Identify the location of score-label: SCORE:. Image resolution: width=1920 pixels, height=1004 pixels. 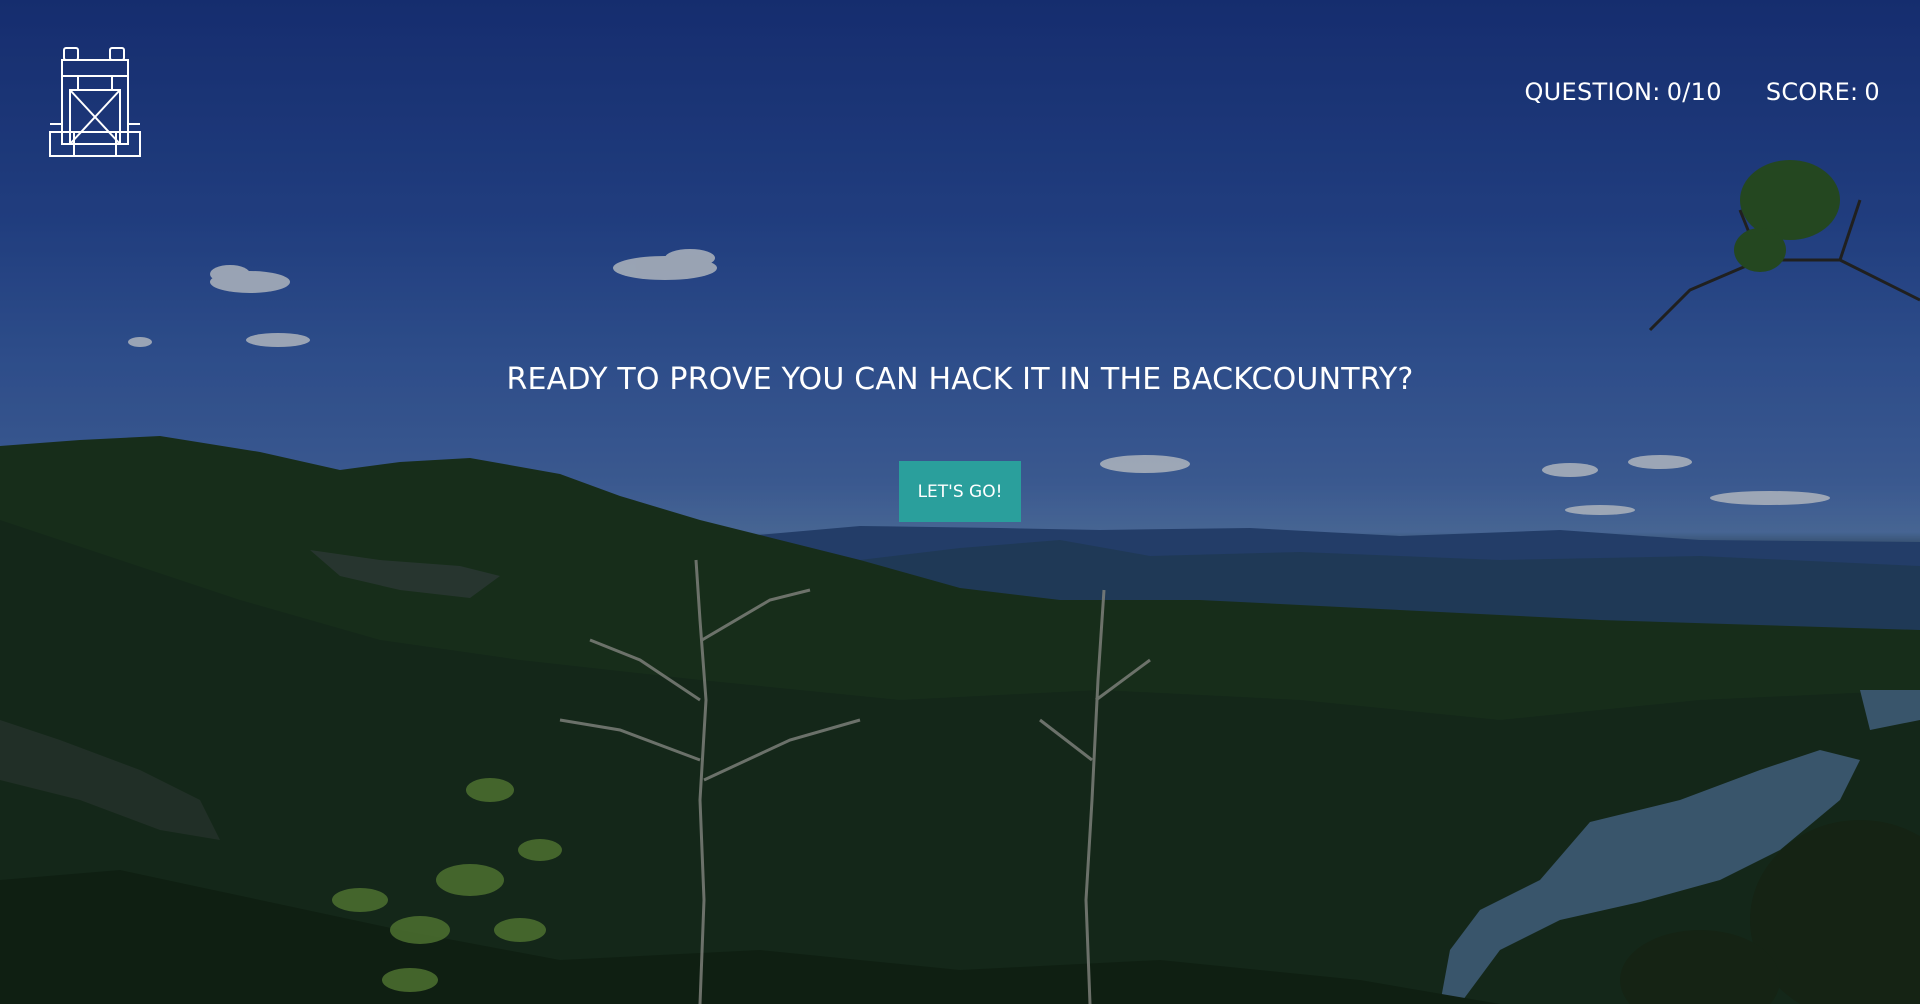
(1812, 92).